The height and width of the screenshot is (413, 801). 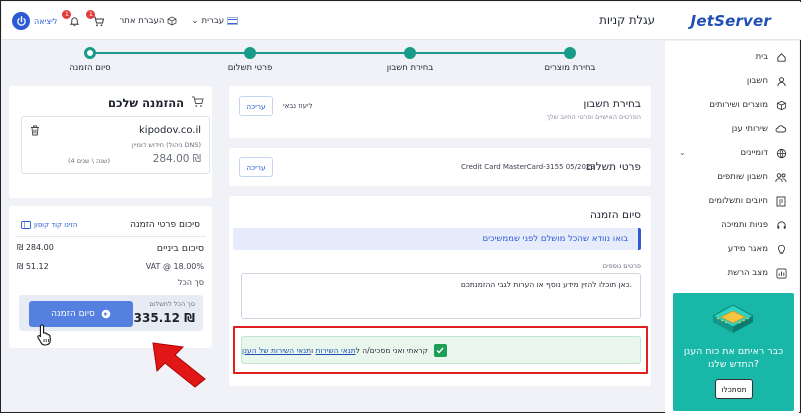 What do you see at coordinates (742, 177) in the screenshot?
I see `sidebar-item-label: חשבון שותפים` at bounding box center [742, 177].